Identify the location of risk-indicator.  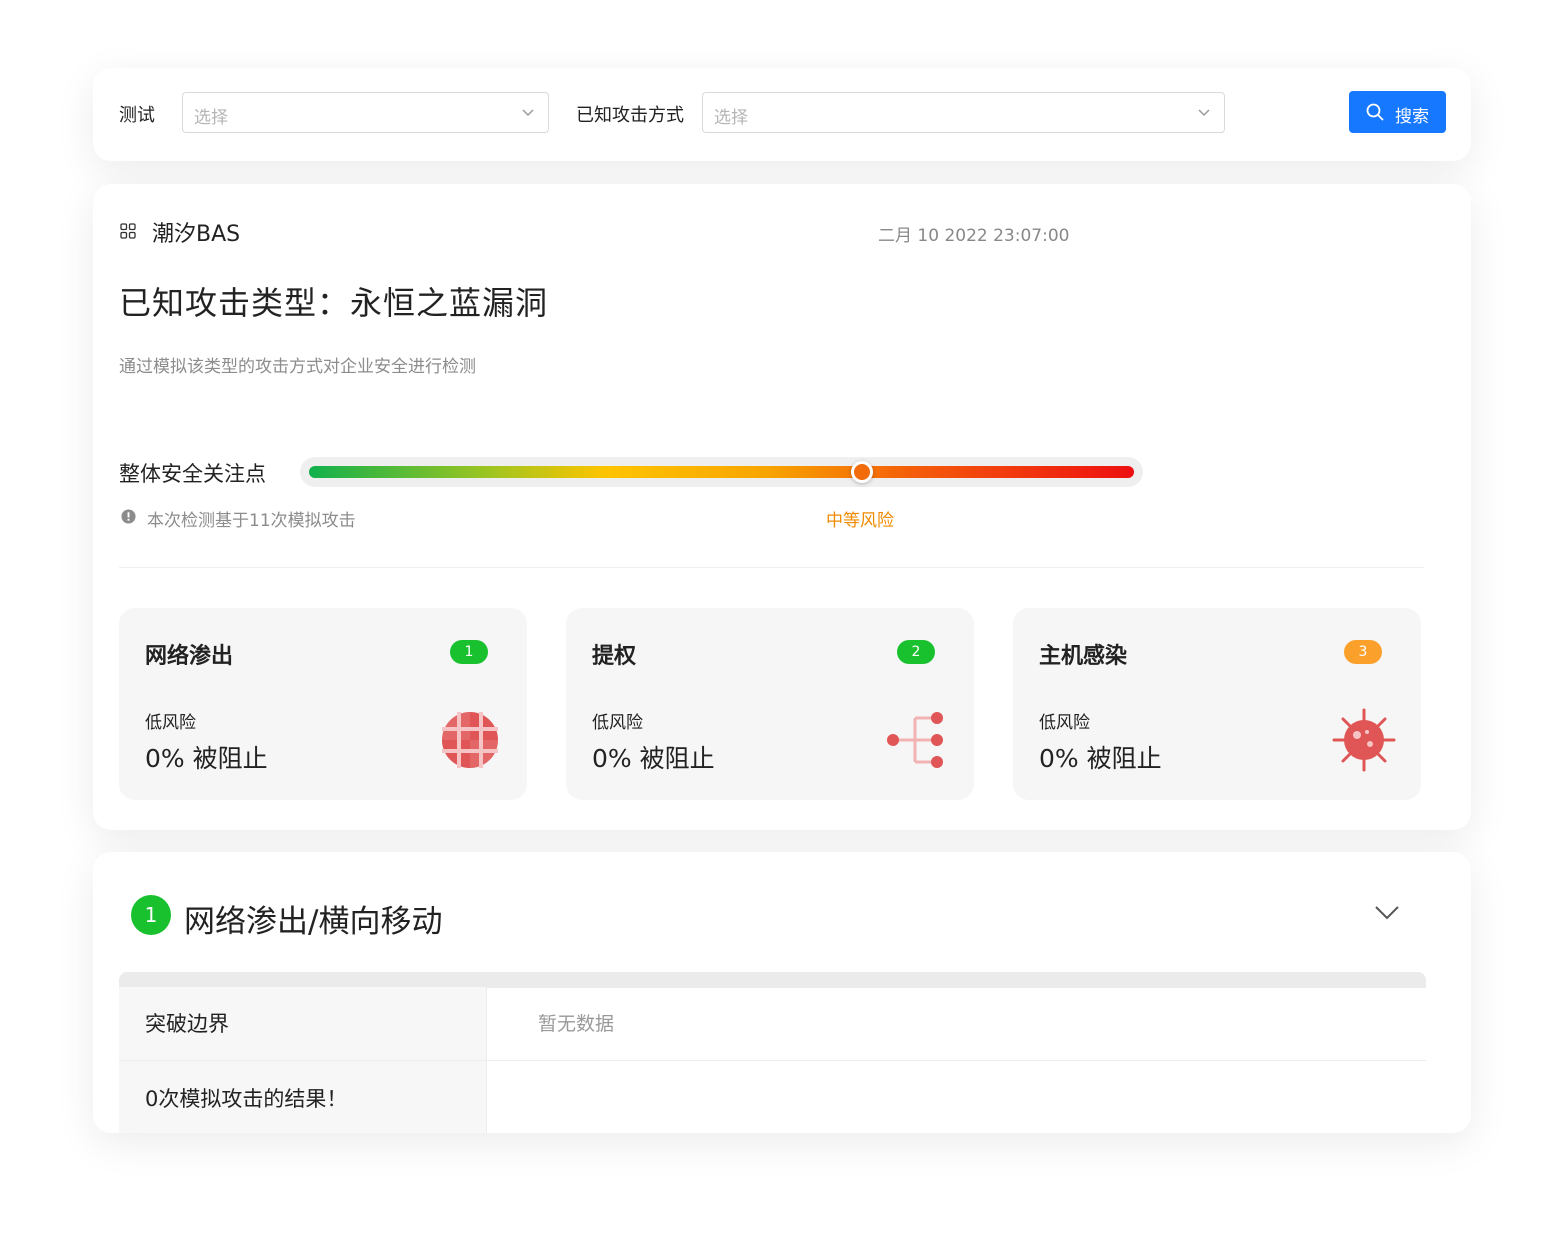
(861, 472).